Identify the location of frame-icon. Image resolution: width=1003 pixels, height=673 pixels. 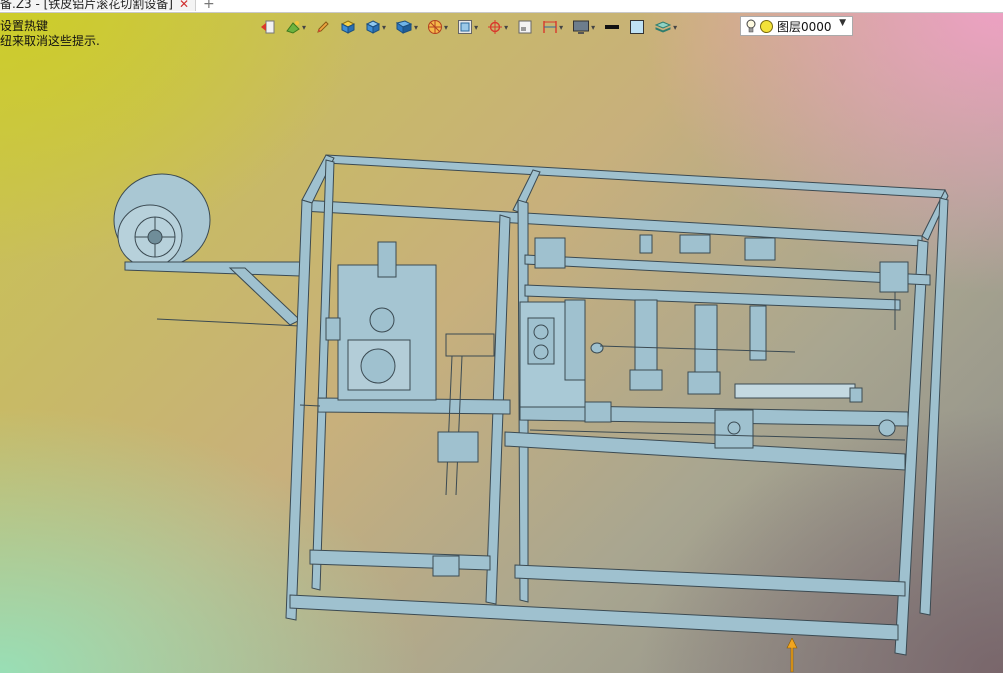
(465, 27).